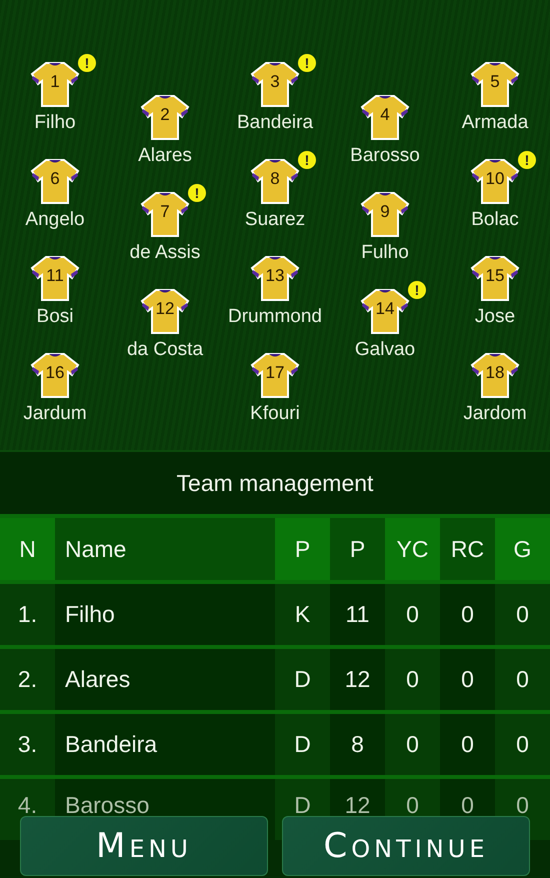  I want to click on table-cell: 8, so click(357, 744).